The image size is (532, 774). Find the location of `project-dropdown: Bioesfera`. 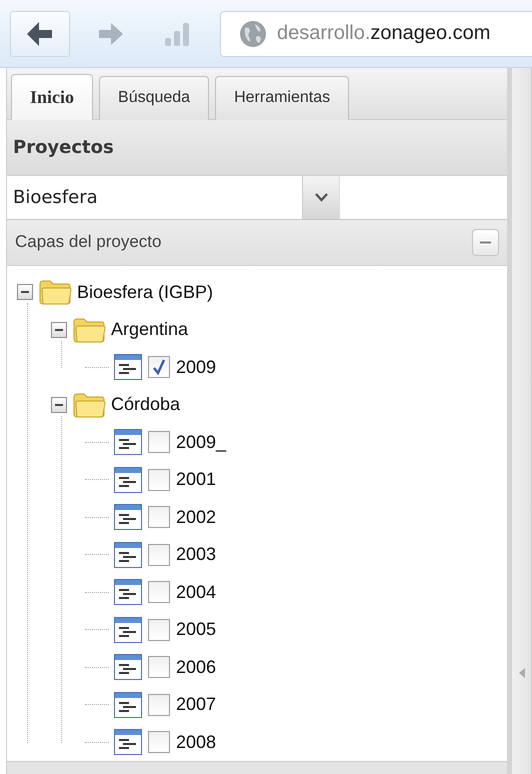

project-dropdown: Bioesfera is located at coordinates (173, 197).